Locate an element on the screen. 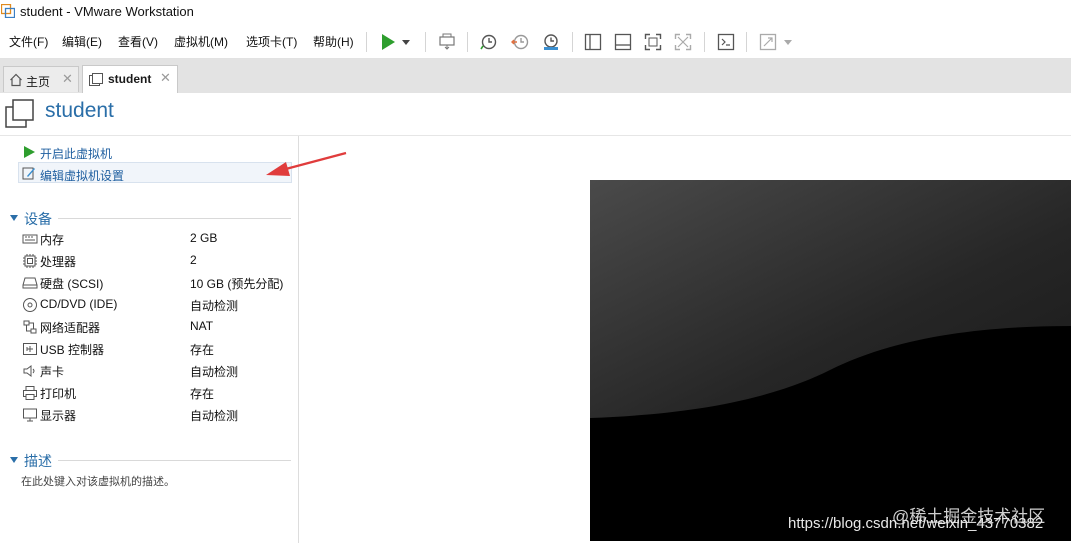 This screenshot has height=543, width=1071. send-ctrl-alt-del-button is located at coordinates (447, 42).